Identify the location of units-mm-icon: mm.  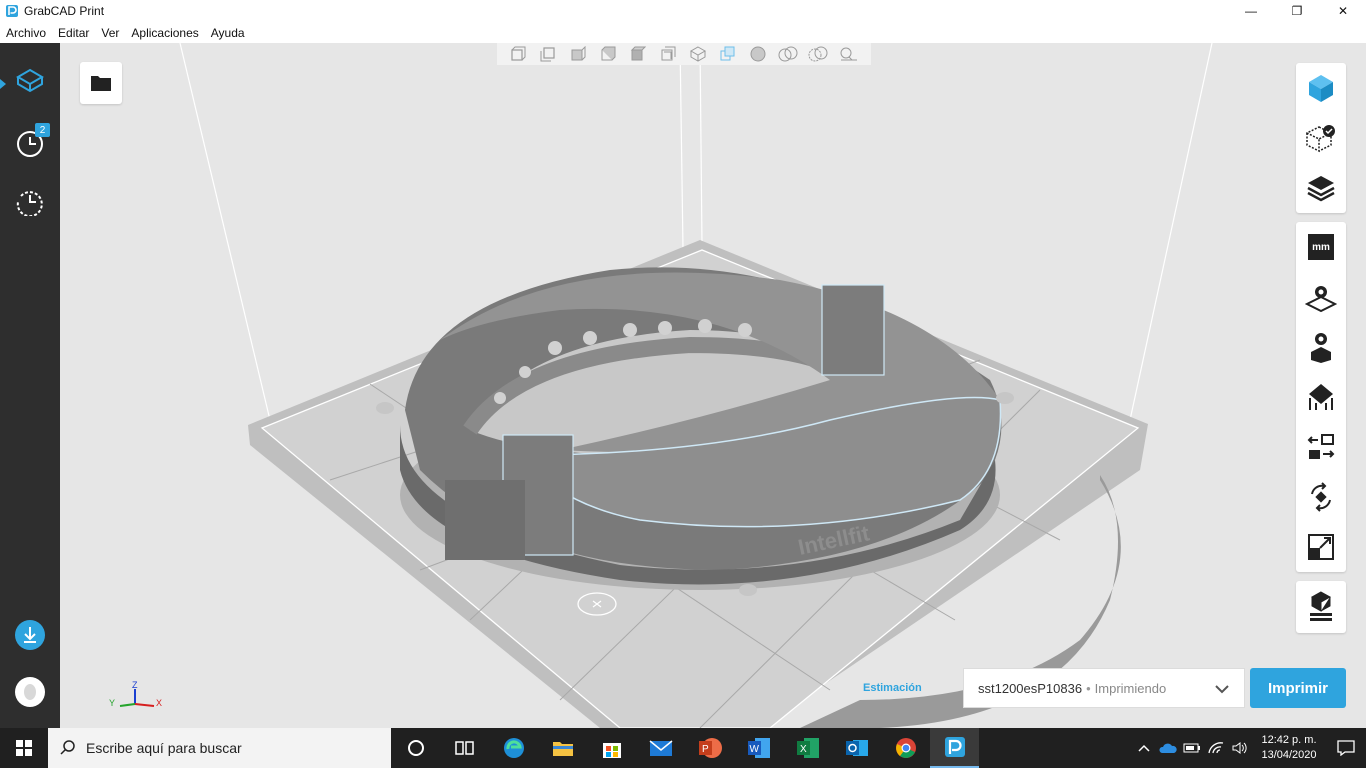
(1321, 247).